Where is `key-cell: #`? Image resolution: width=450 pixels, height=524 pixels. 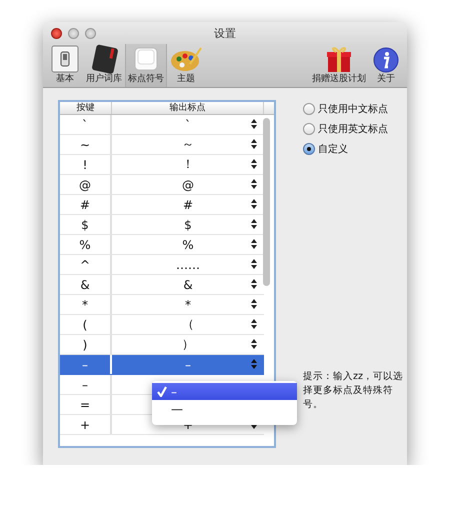 key-cell: # is located at coordinates (86, 204).